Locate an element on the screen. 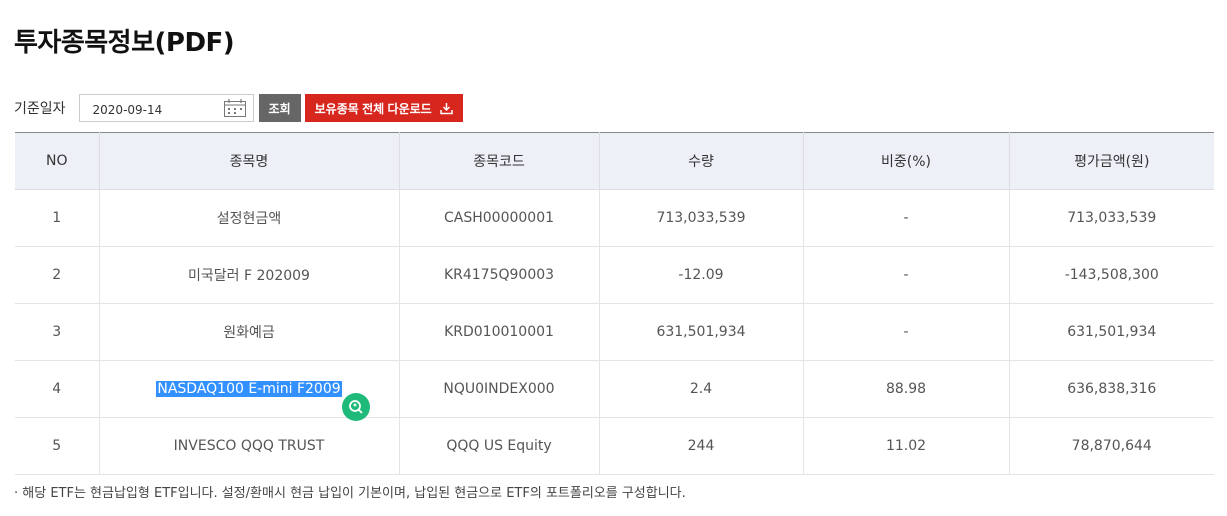  cell-name-selected: NASDAQ100 E-mini F2009 is located at coordinates (248, 390).